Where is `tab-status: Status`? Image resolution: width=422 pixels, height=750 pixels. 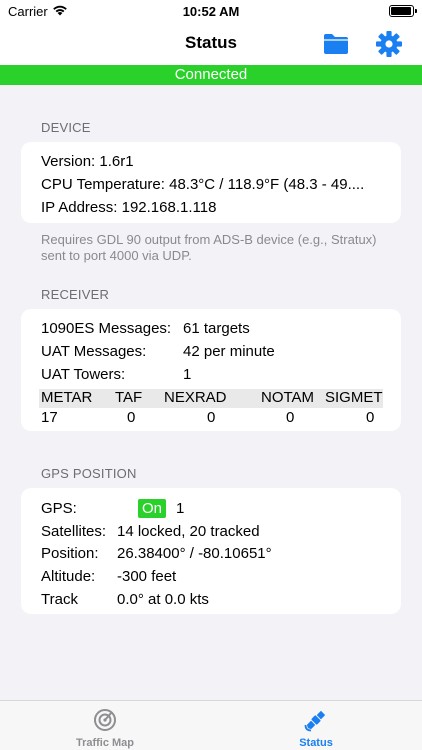
tab-status: Status is located at coordinates (316, 725).